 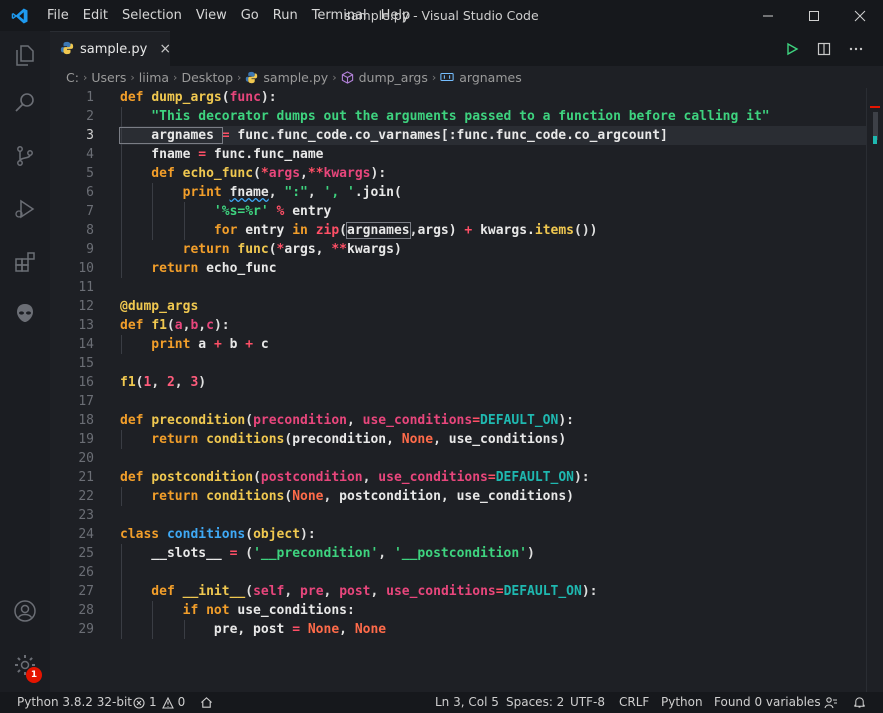 I want to click on code-token: fname, so click(x=249, y=192).